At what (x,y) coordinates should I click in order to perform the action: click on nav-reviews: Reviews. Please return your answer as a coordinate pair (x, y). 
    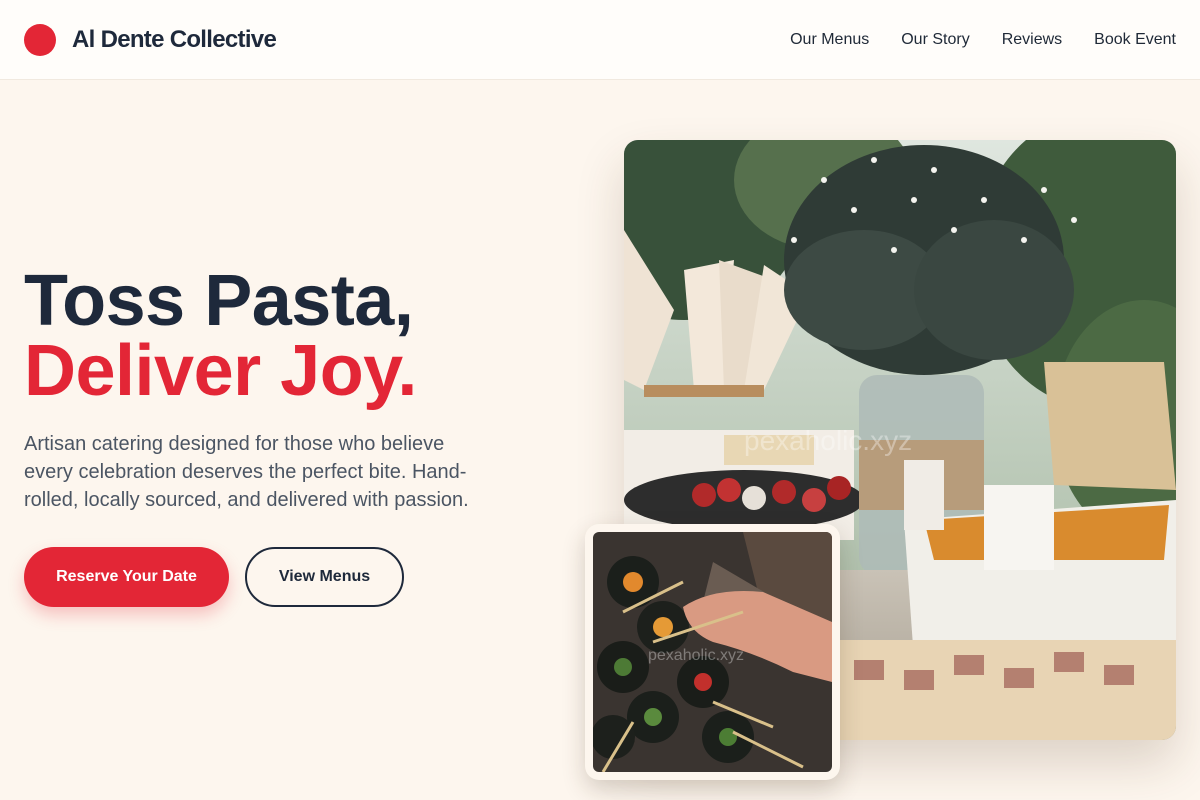
    Looking at the image, I should click on (1032, 40).